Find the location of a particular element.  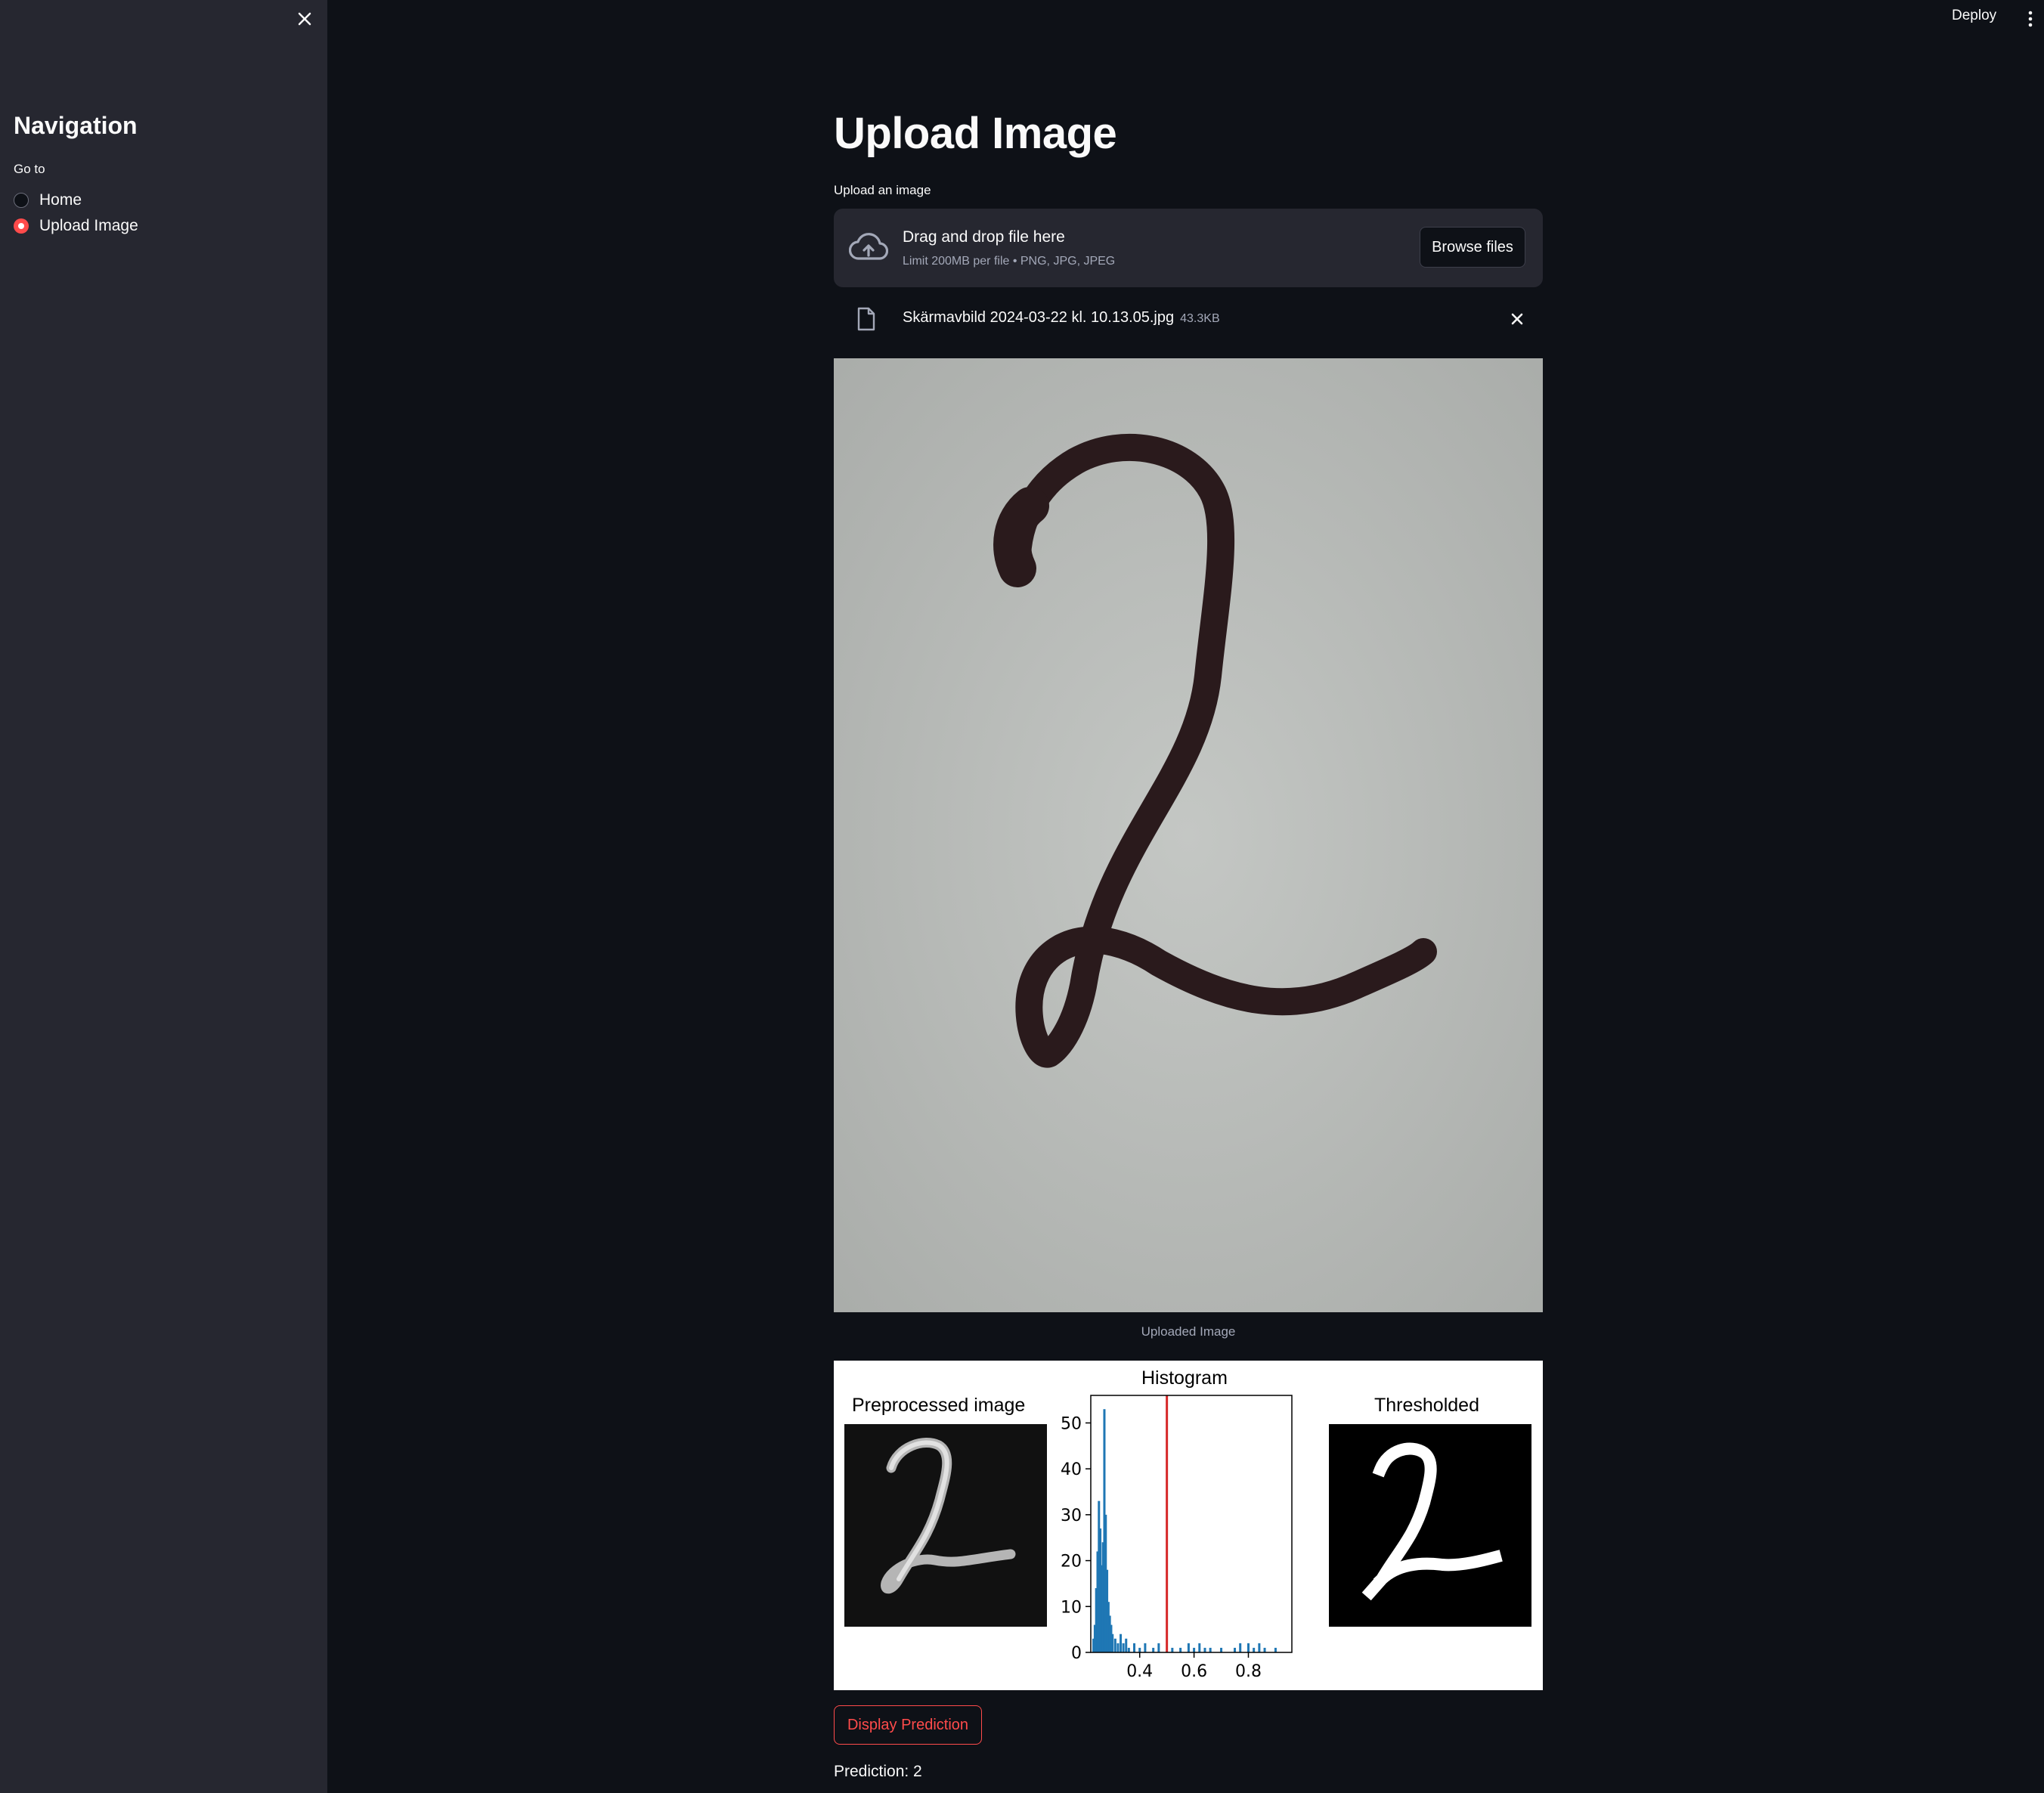

thresholded-title: Thresholded is located at coordinates (1426, 1405).